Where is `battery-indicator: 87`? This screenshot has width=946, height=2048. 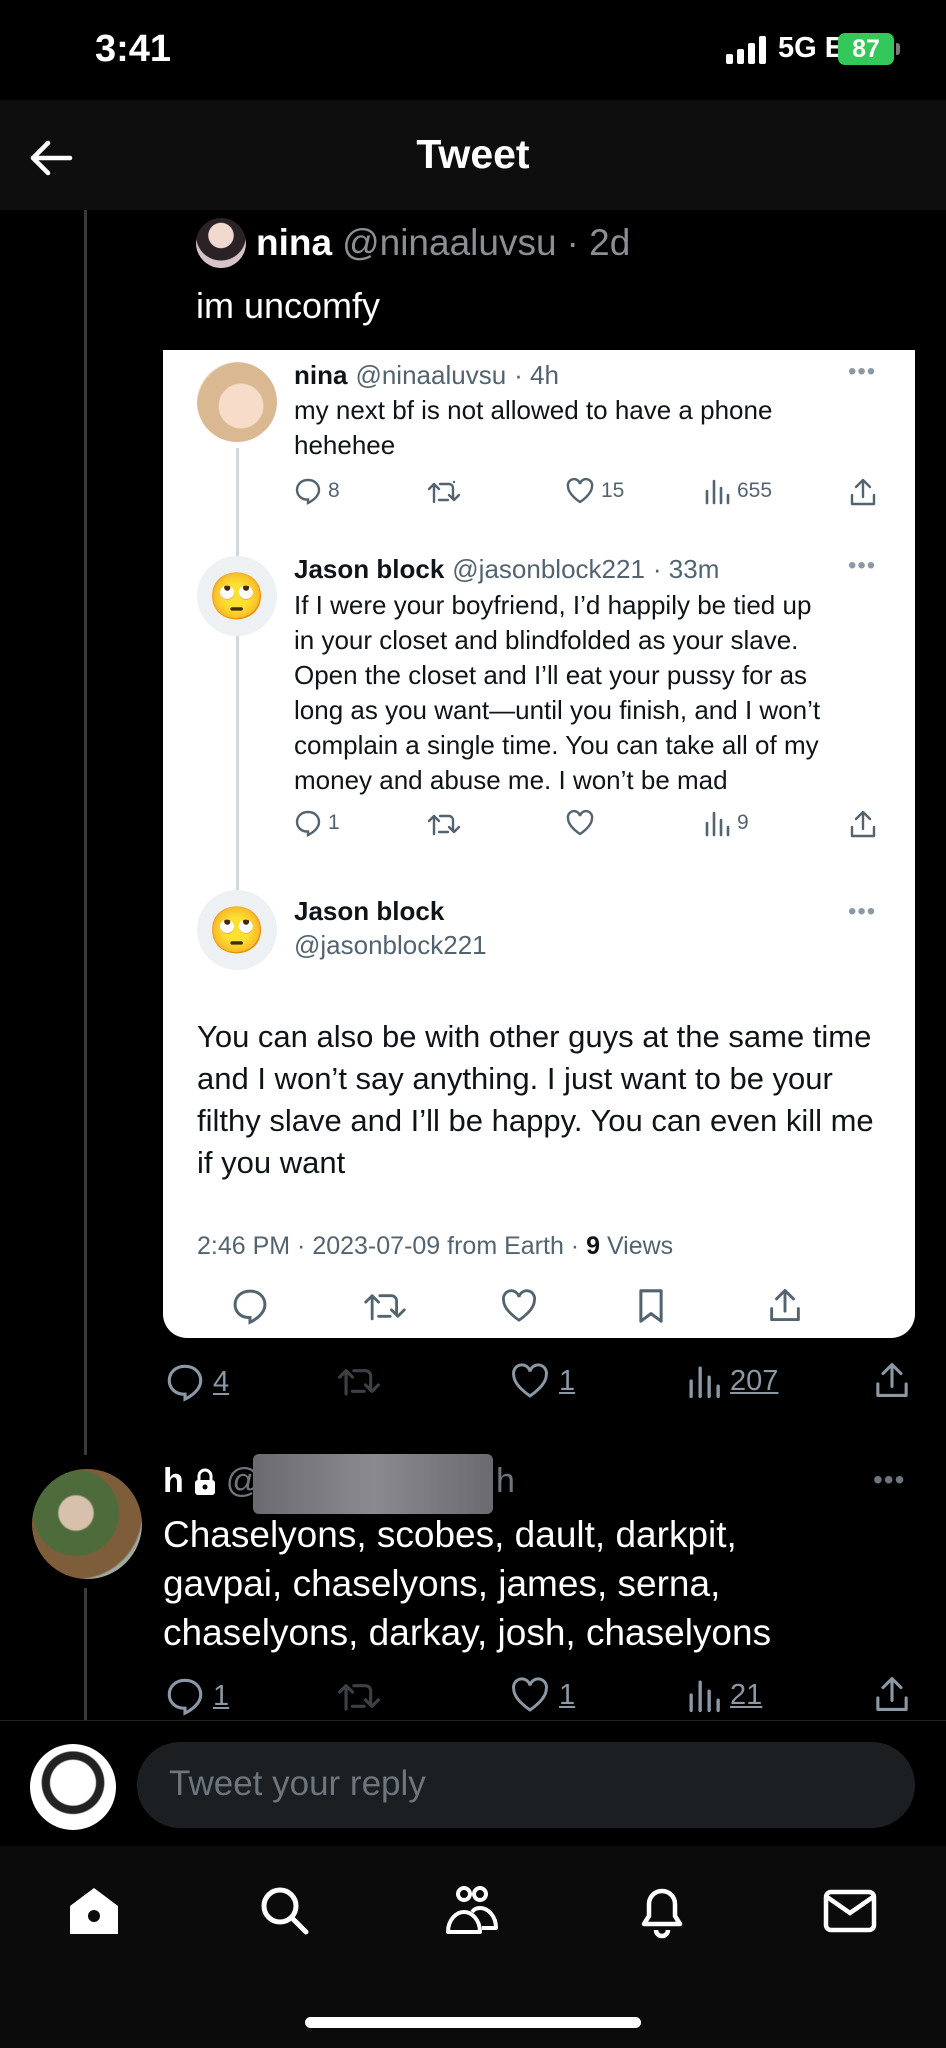
battery-indicator: 87 is located at coordinates (869, 49).